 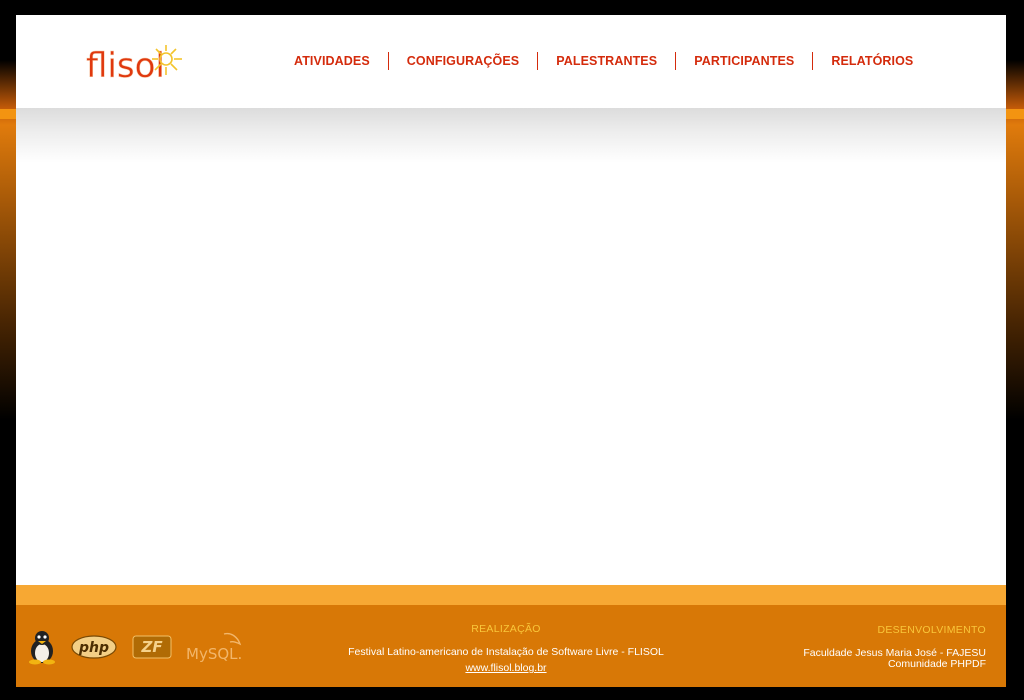 What do you see at coordinates (931, 630) in the screenshot?
I see `desenvolvimento-heading: DESENVOLVIMENTO` at bounding box center [931, 630].